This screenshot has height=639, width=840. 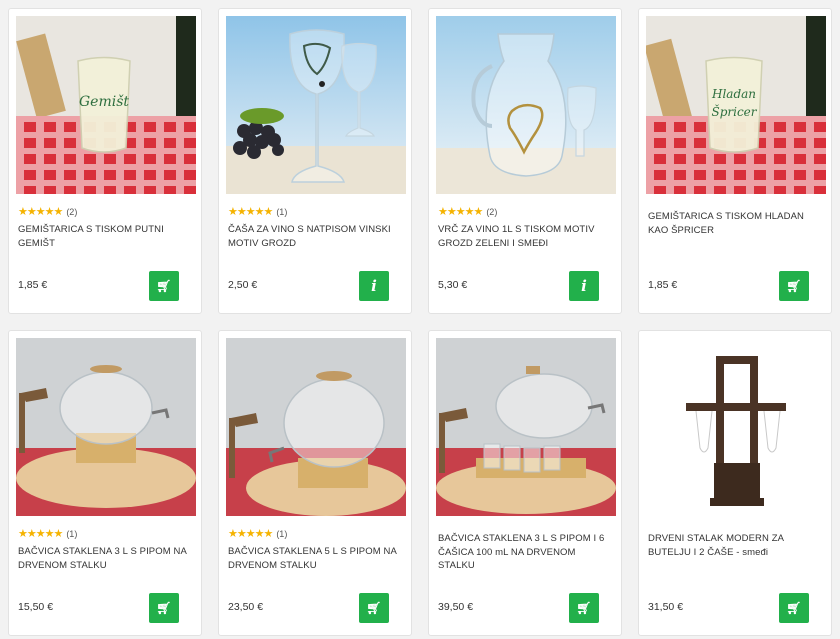 What do you see at coordinates (734, 111) in the screenshot?
I see `svg-text: Špricer` at bounding box center [734, 111].